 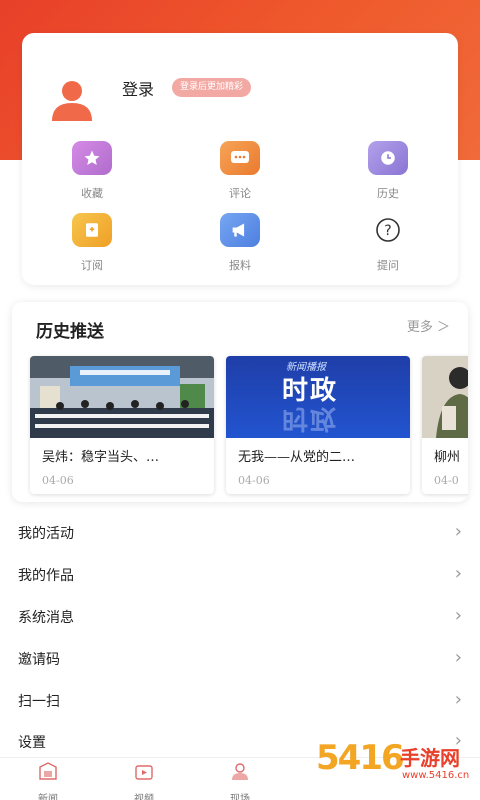 I want to click on history-button: 历史, so click(x=388, y=171).